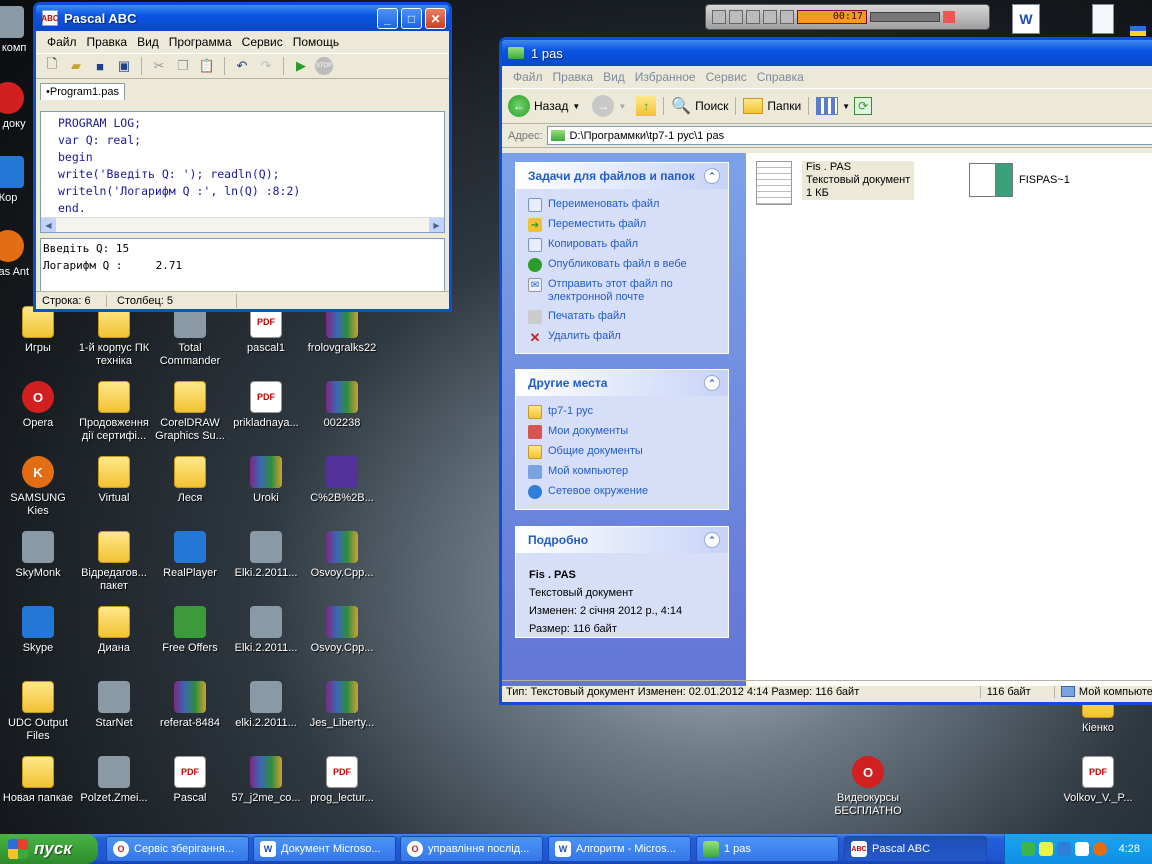 The image size is (1152, 864). Describe the element at coordinates (200, 42) in the screenshot. I see `menu-program: Программа` at that location.